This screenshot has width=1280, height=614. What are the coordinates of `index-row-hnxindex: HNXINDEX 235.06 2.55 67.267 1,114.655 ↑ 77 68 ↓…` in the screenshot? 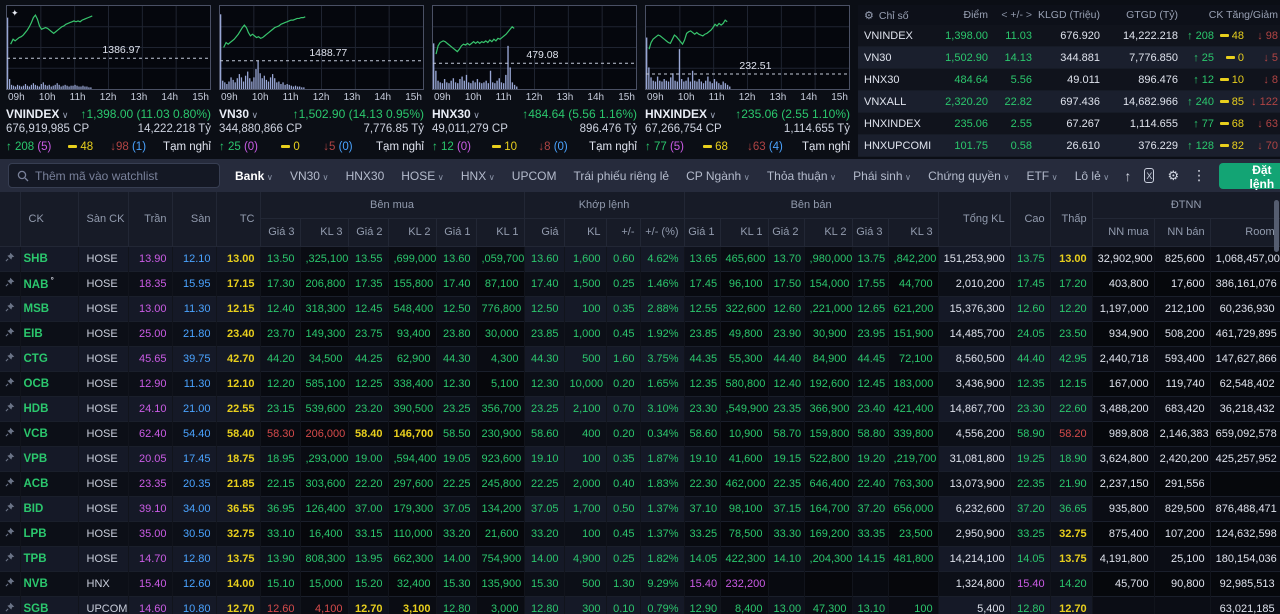 It's located at (1069, 124).